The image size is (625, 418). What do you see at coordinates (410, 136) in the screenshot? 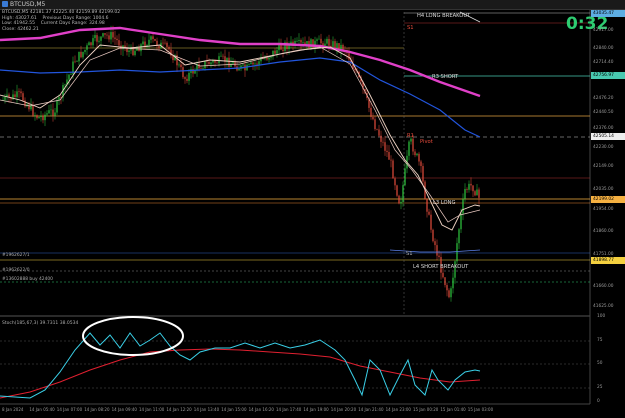
I see `r1-label: R1` at bounding box center [410, 136].